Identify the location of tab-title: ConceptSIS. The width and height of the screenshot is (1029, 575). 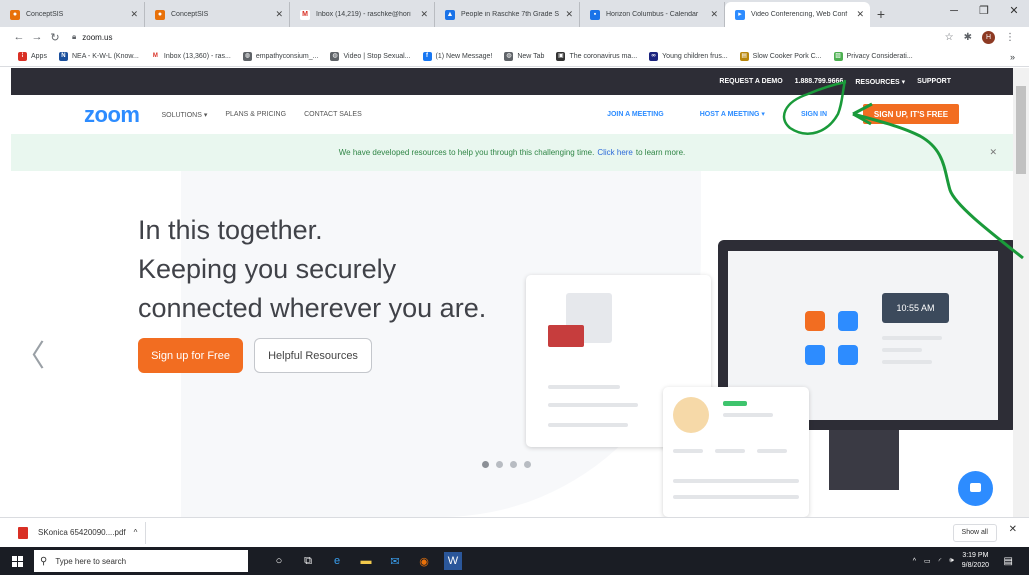
(190, 14).